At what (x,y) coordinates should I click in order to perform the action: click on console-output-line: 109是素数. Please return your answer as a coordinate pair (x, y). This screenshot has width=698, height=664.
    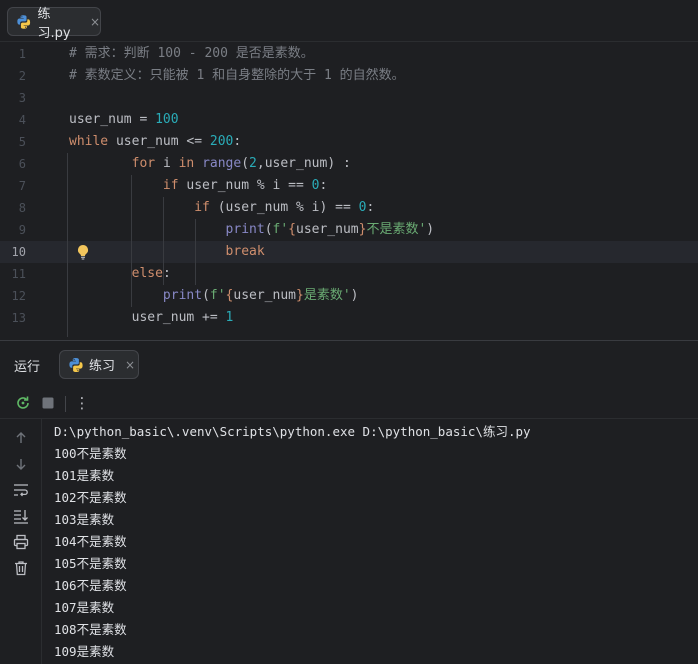
    Looking at the image, I should click on (84, 651).